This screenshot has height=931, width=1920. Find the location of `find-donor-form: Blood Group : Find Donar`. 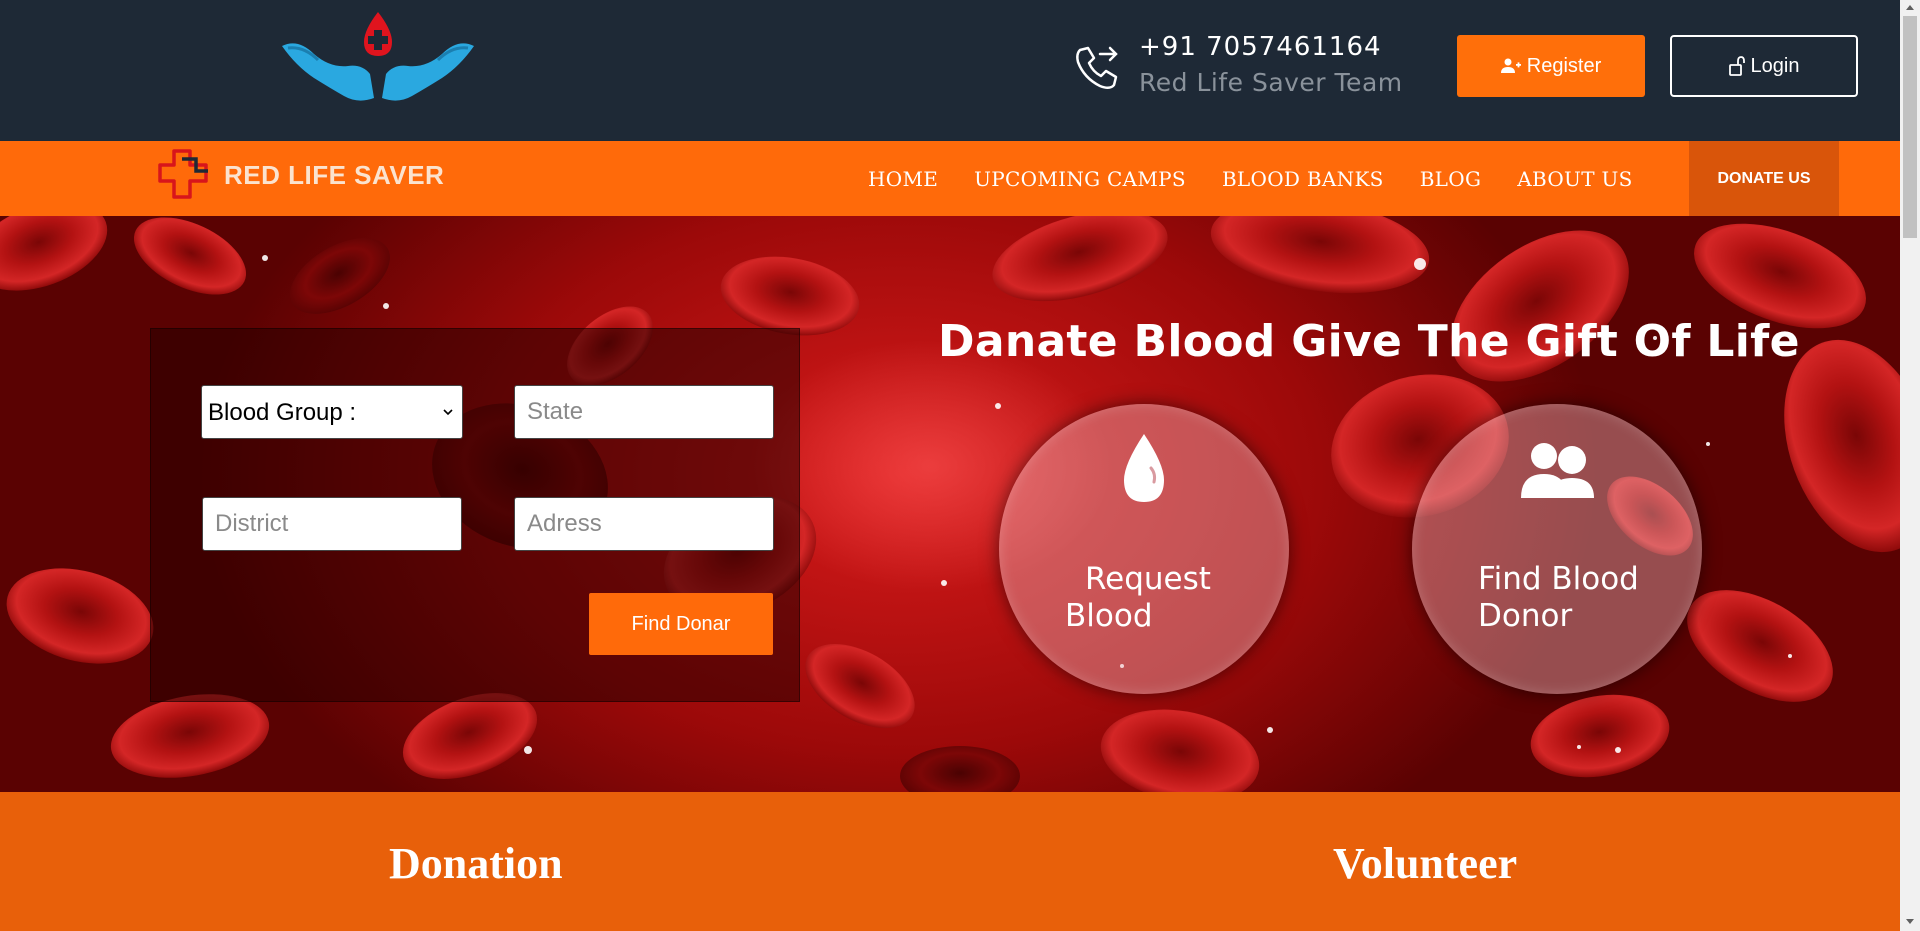

find-donor-form: Blood Group : Find Donar is located at coordinates (475, 515).